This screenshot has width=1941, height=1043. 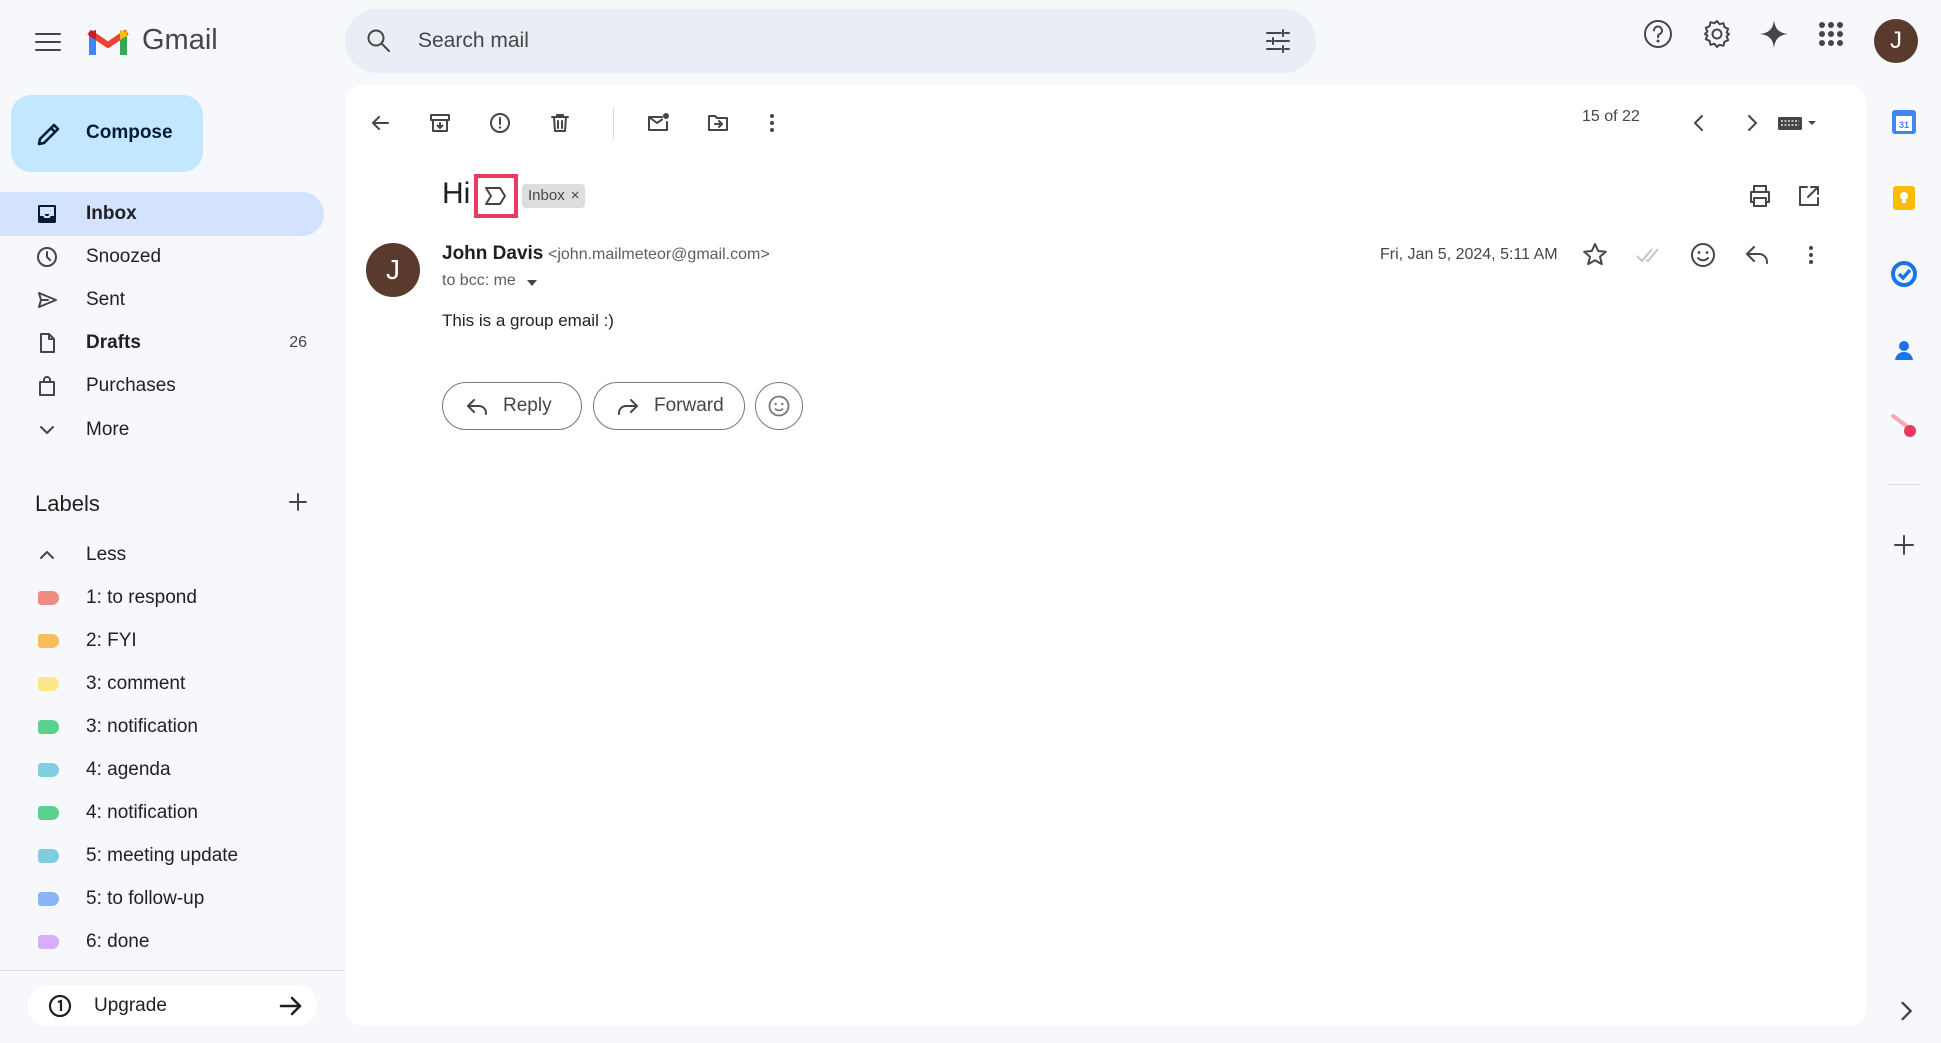 What do you see at coordinates (1904, 274) in the screenshot?
I see `tasks-icon` at bounding box center [1904, 274].